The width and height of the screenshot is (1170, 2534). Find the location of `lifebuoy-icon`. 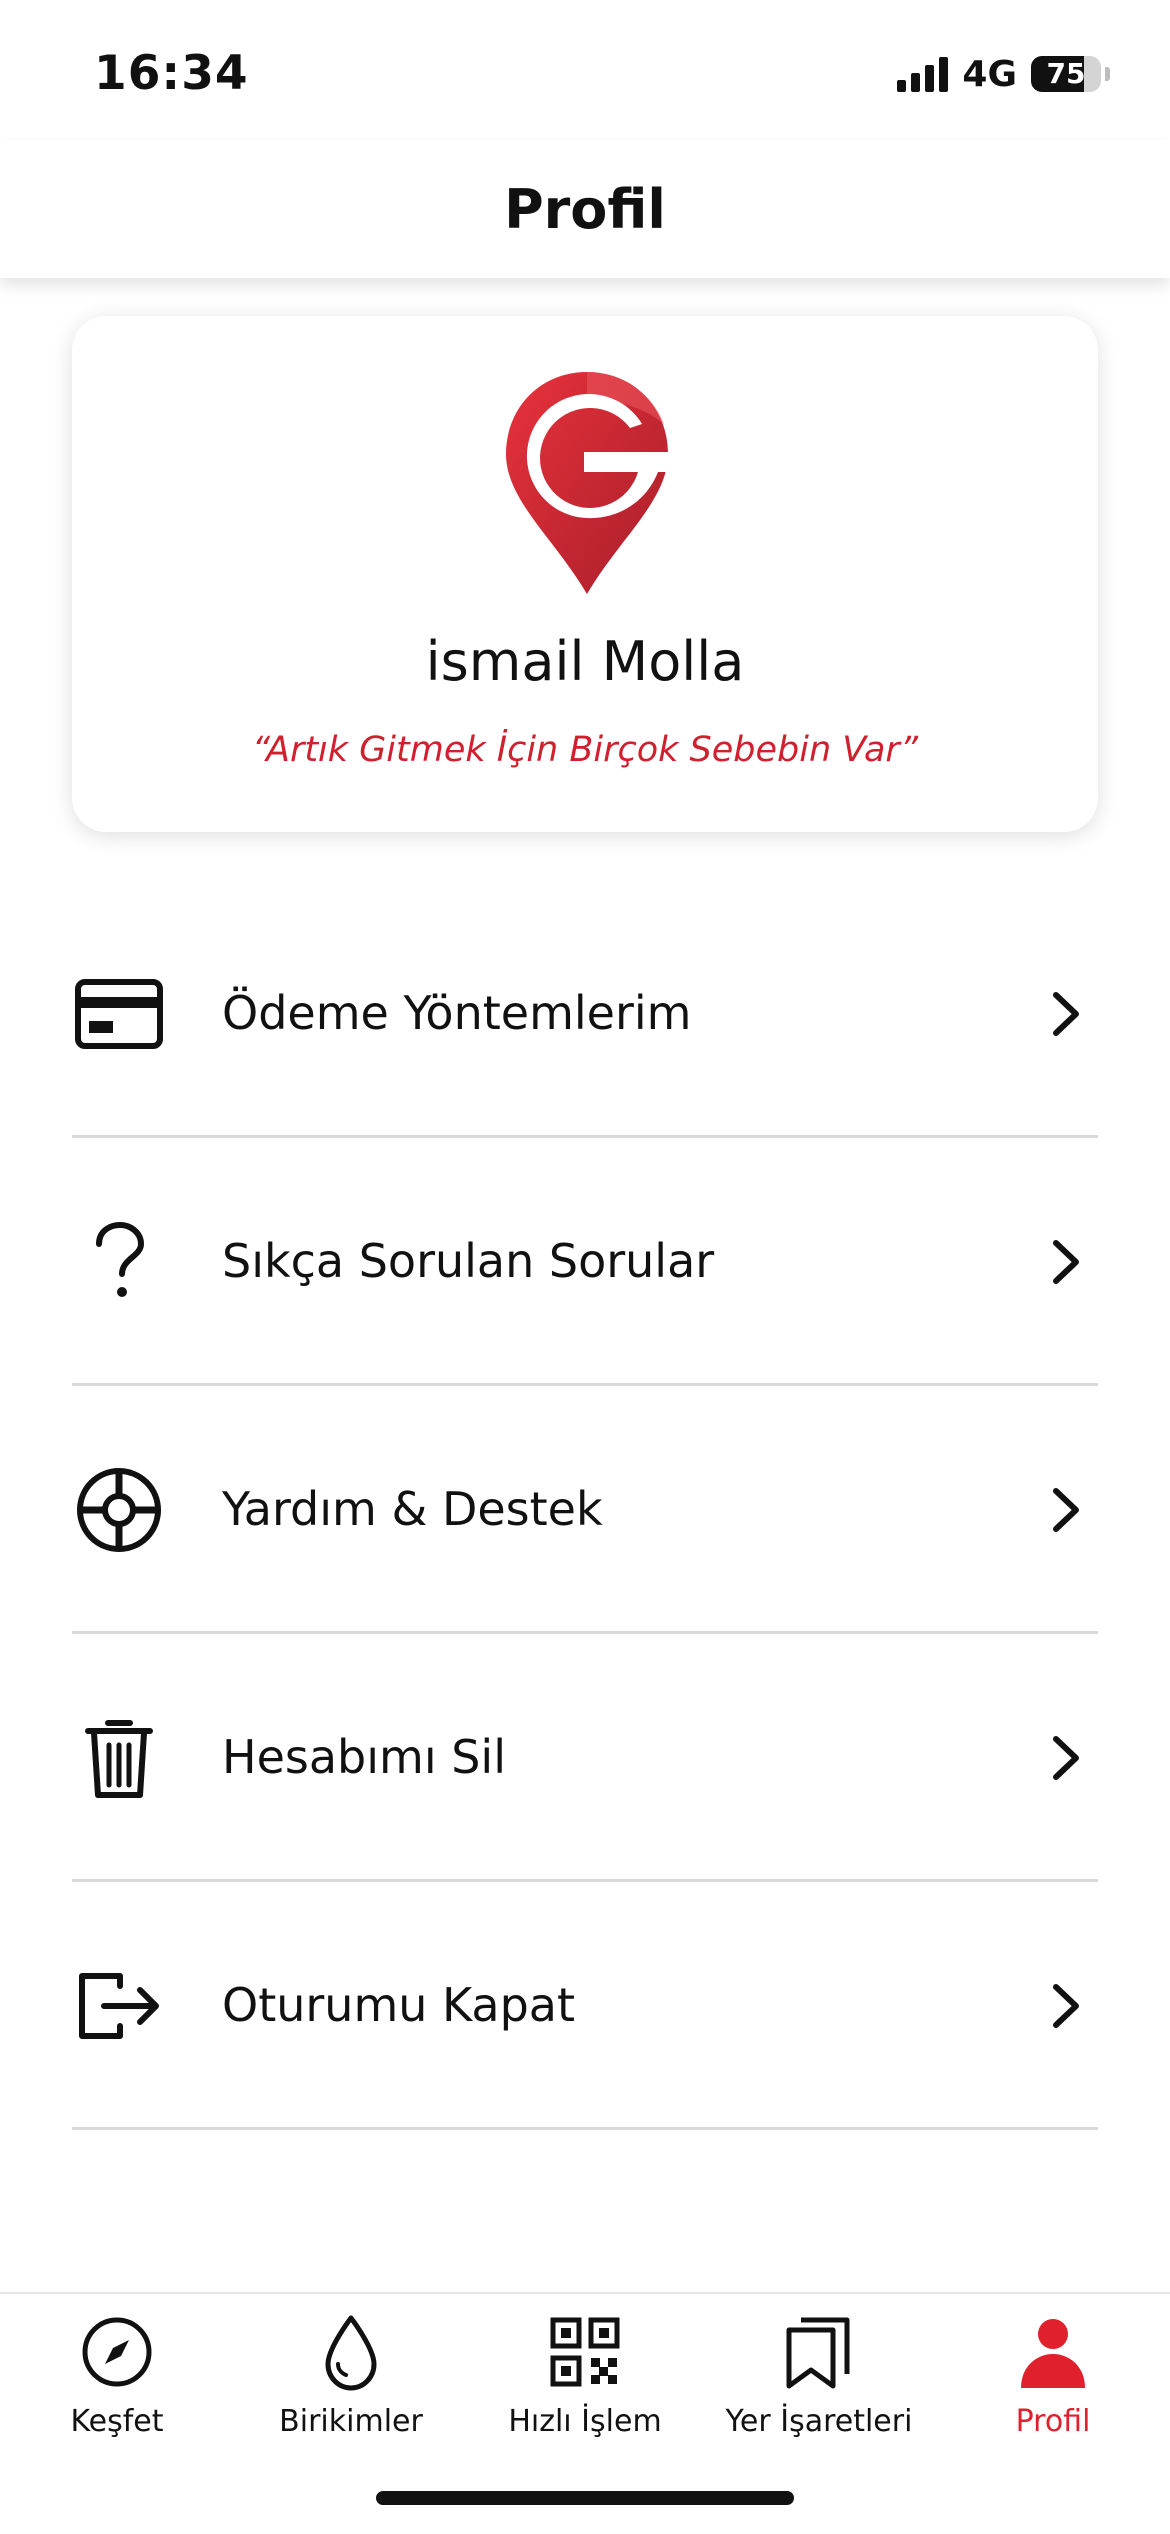

lifebuoy-icon is located at coordinates (119, 1510).